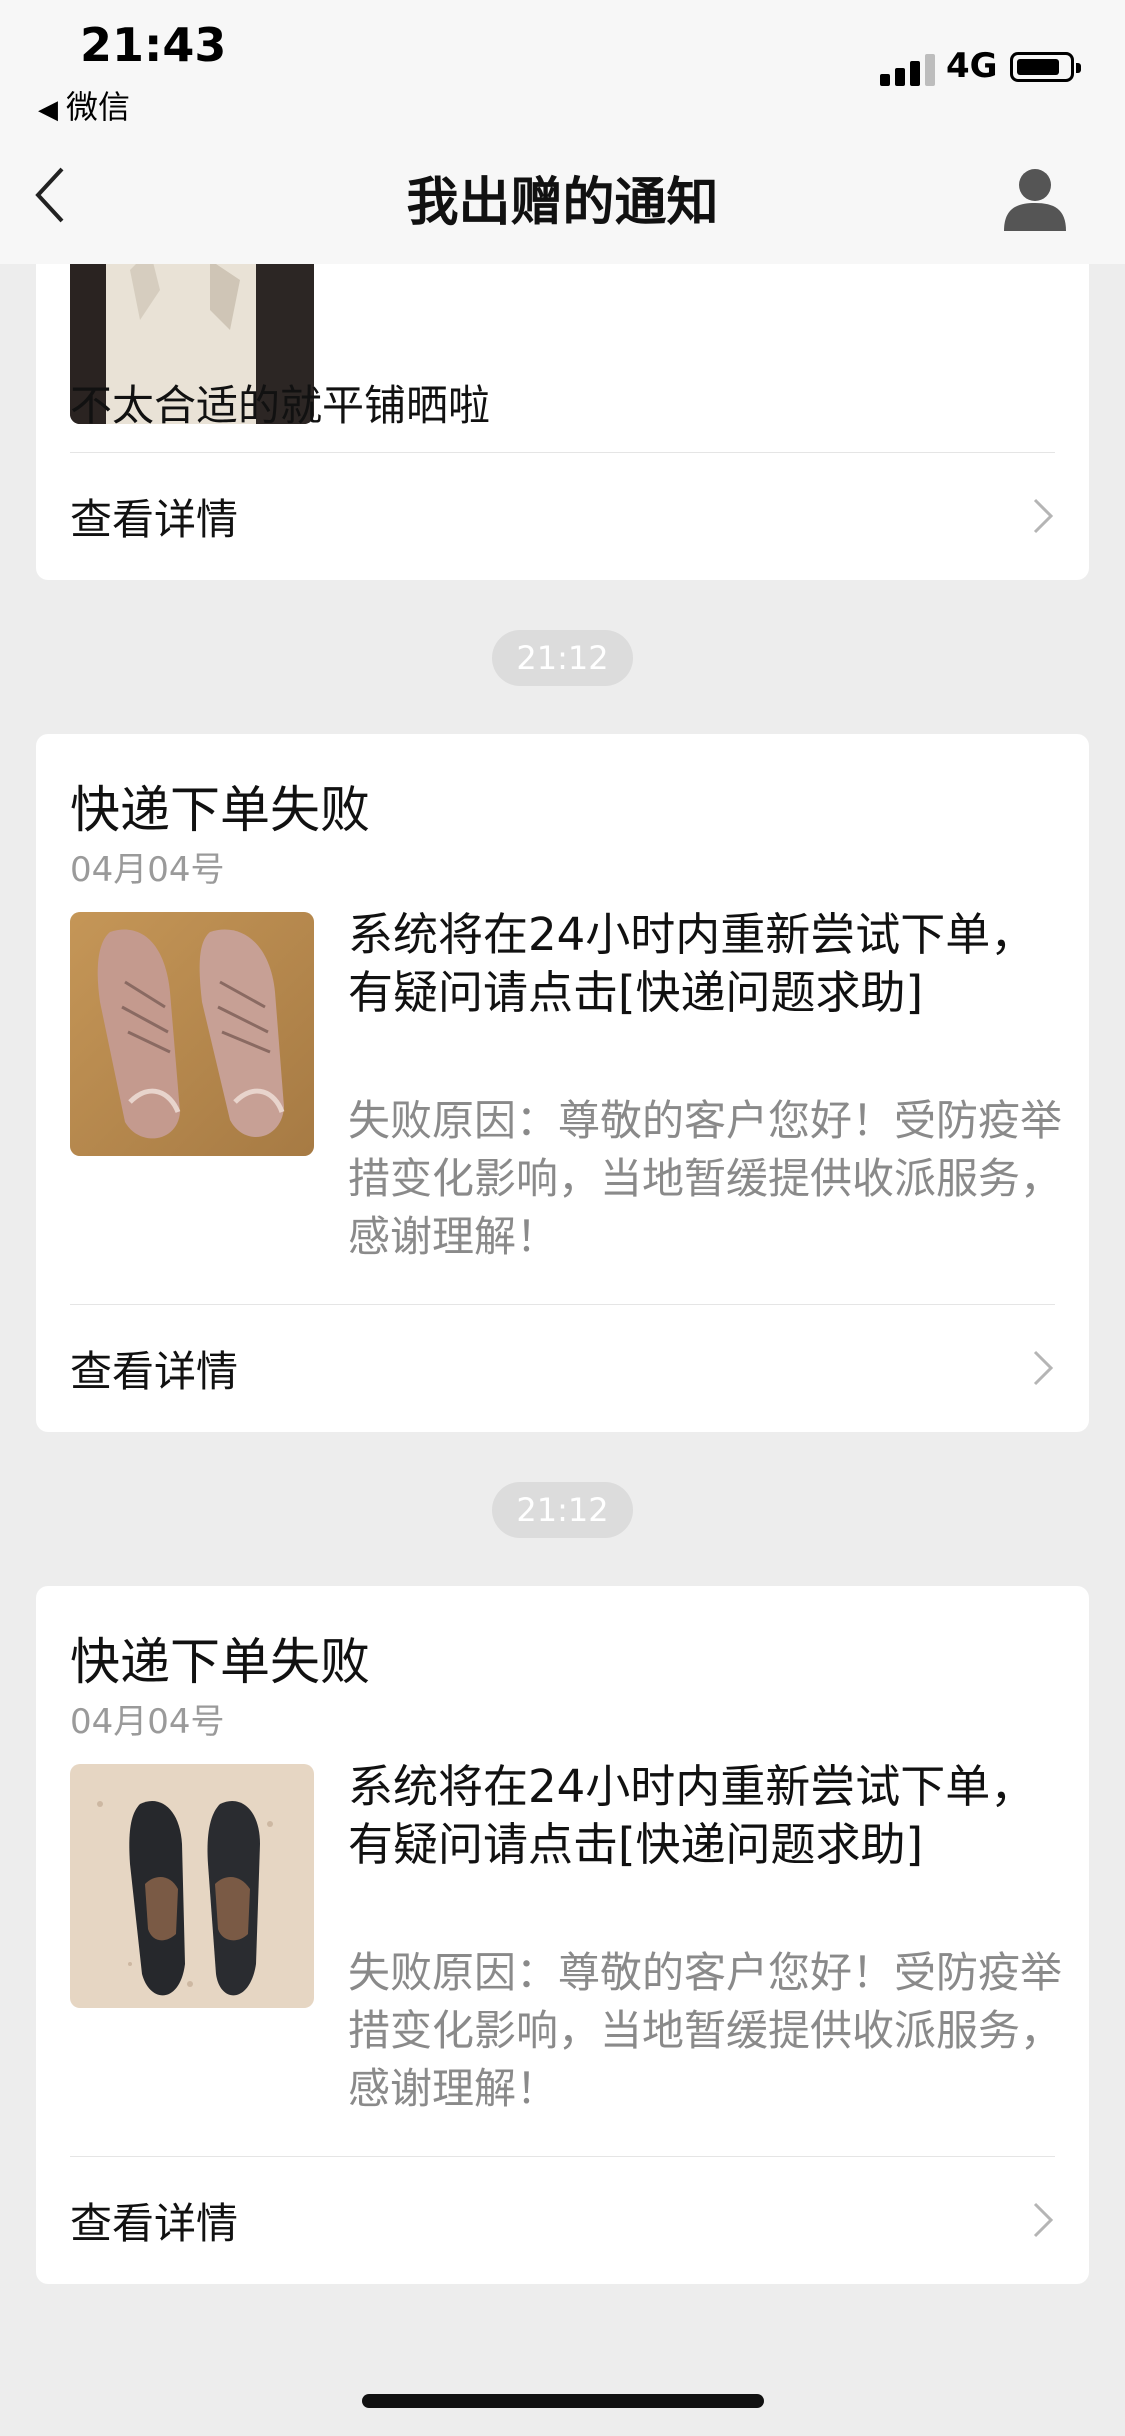 This screenshot has width=1125, height=2436. I want to click on network-type: 4G, so click(972, 66).